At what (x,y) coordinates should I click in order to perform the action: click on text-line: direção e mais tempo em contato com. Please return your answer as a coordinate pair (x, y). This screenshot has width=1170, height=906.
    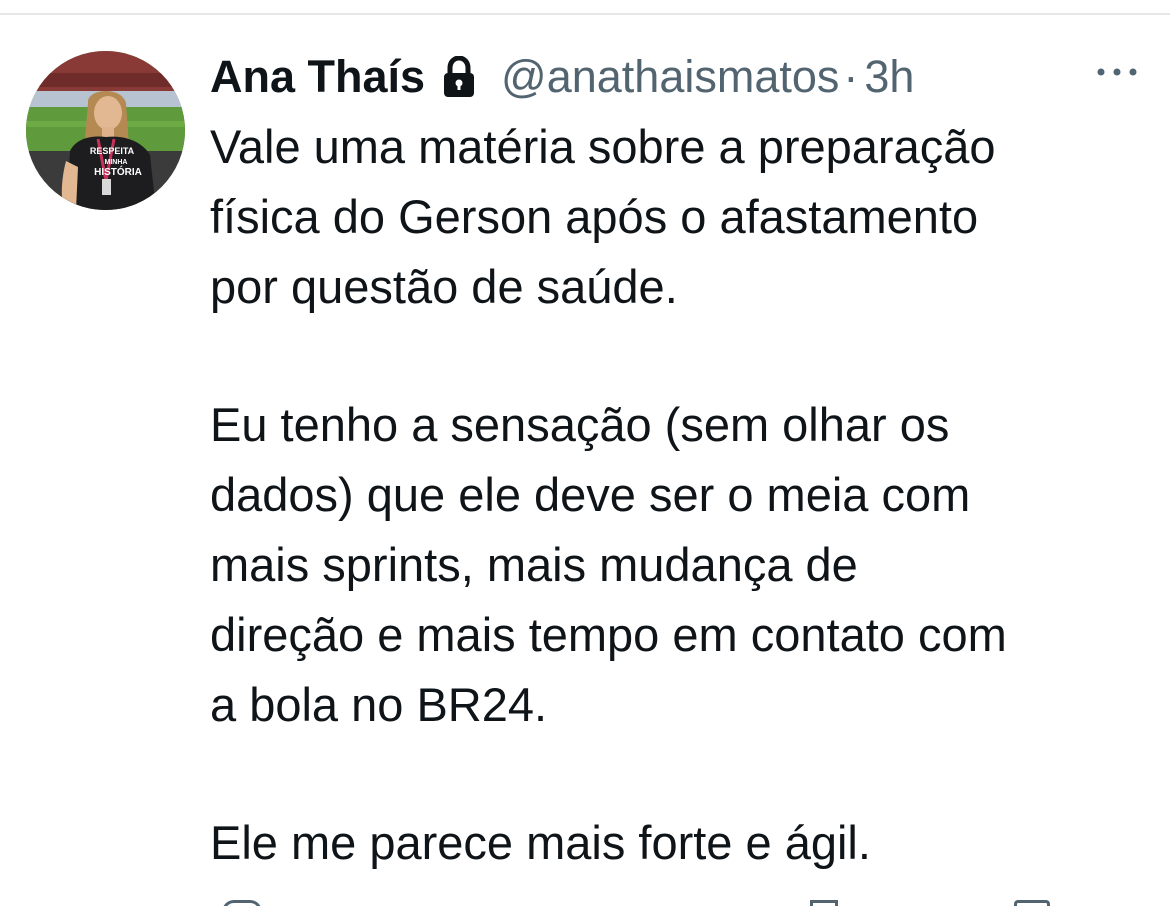
    Looking at the image, I should click on (608, 634).